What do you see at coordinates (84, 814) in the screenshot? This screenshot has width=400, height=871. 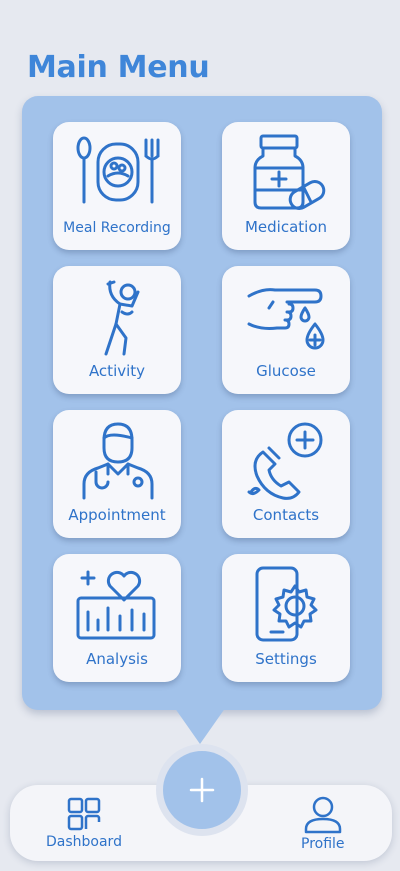 I see `grid-icon` at bounding box center [84, 814].